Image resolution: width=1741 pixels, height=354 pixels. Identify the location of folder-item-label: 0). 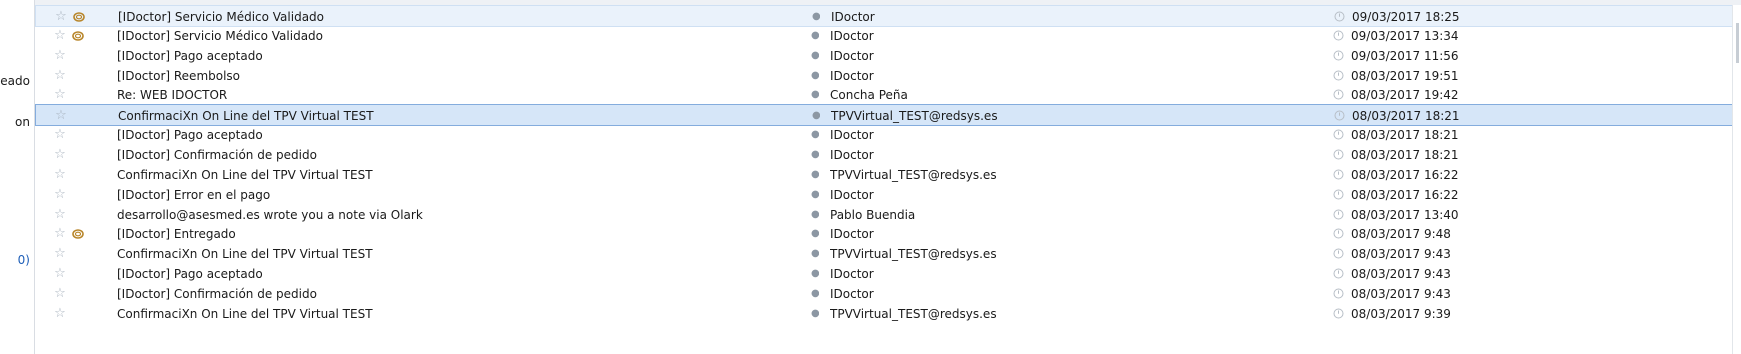
(23, 260).